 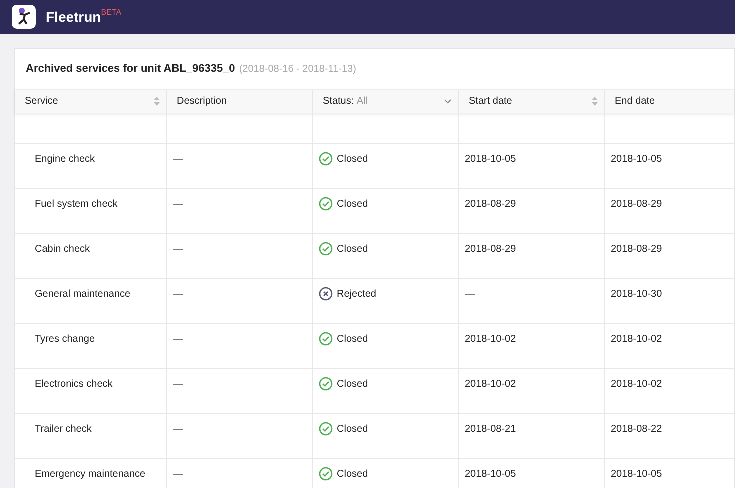 What do you see at coordinates (490, 429) in the screenshot?
I see `table-cell: 2018-08-21` at bounding box center [490, 429].